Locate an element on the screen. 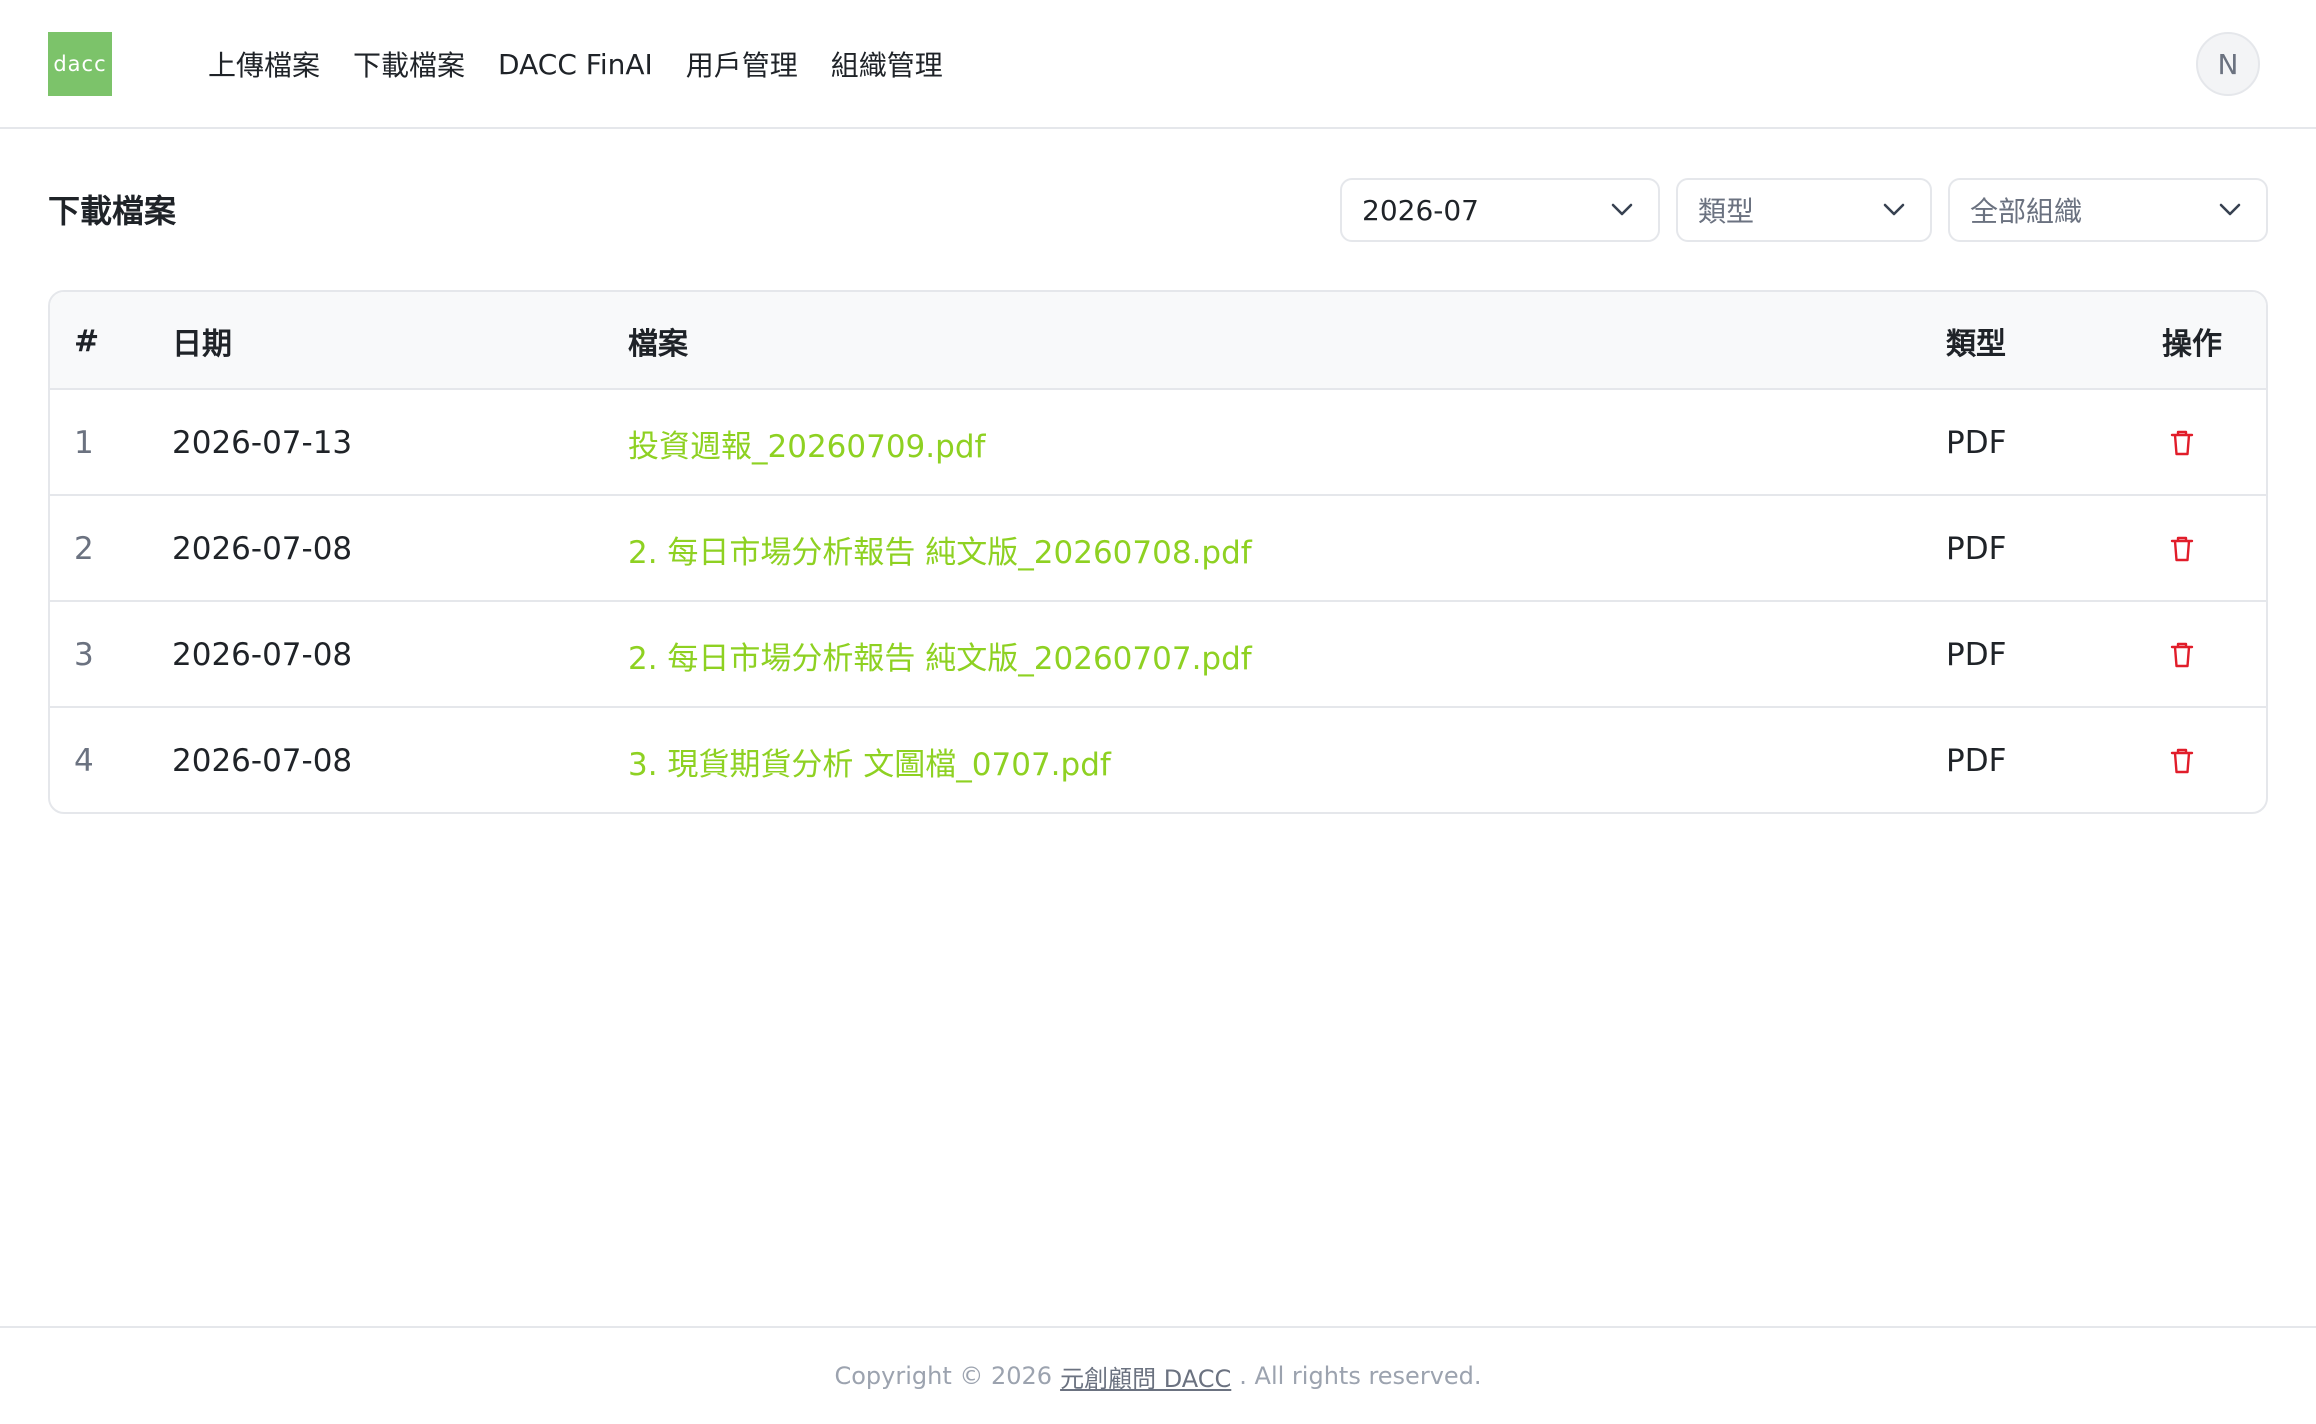 This screenshot has height=1424, width=2316. file-link: 3. 現貨期貨分析 文圖檔_0707.pdf is located at coordinates (869, 760).